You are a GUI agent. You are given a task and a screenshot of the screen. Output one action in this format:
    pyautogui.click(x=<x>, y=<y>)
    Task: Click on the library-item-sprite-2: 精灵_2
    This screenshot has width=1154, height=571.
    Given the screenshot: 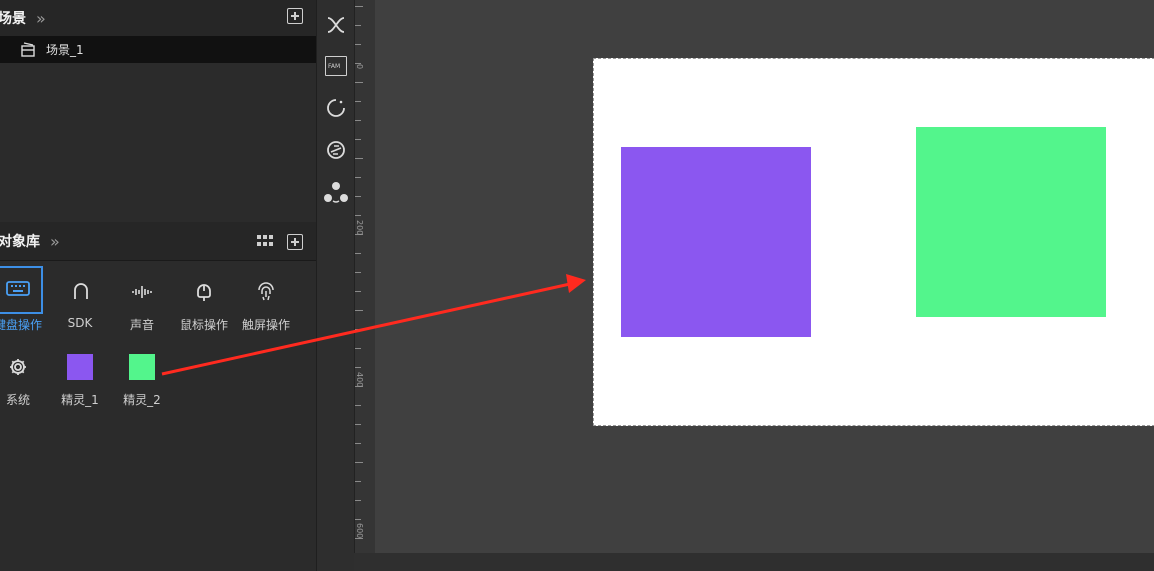 What is the action you would take?
    pyautogui.click(x=142, y=378)
    